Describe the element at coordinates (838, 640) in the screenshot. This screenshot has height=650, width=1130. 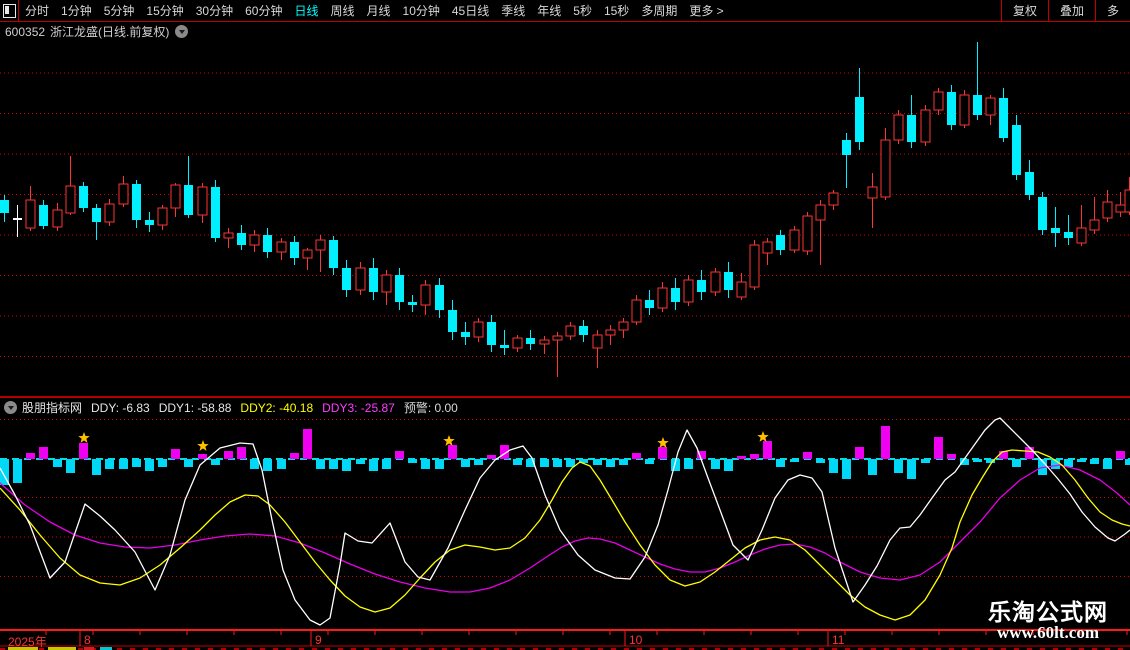
I see `axis-label: 11` at that location.